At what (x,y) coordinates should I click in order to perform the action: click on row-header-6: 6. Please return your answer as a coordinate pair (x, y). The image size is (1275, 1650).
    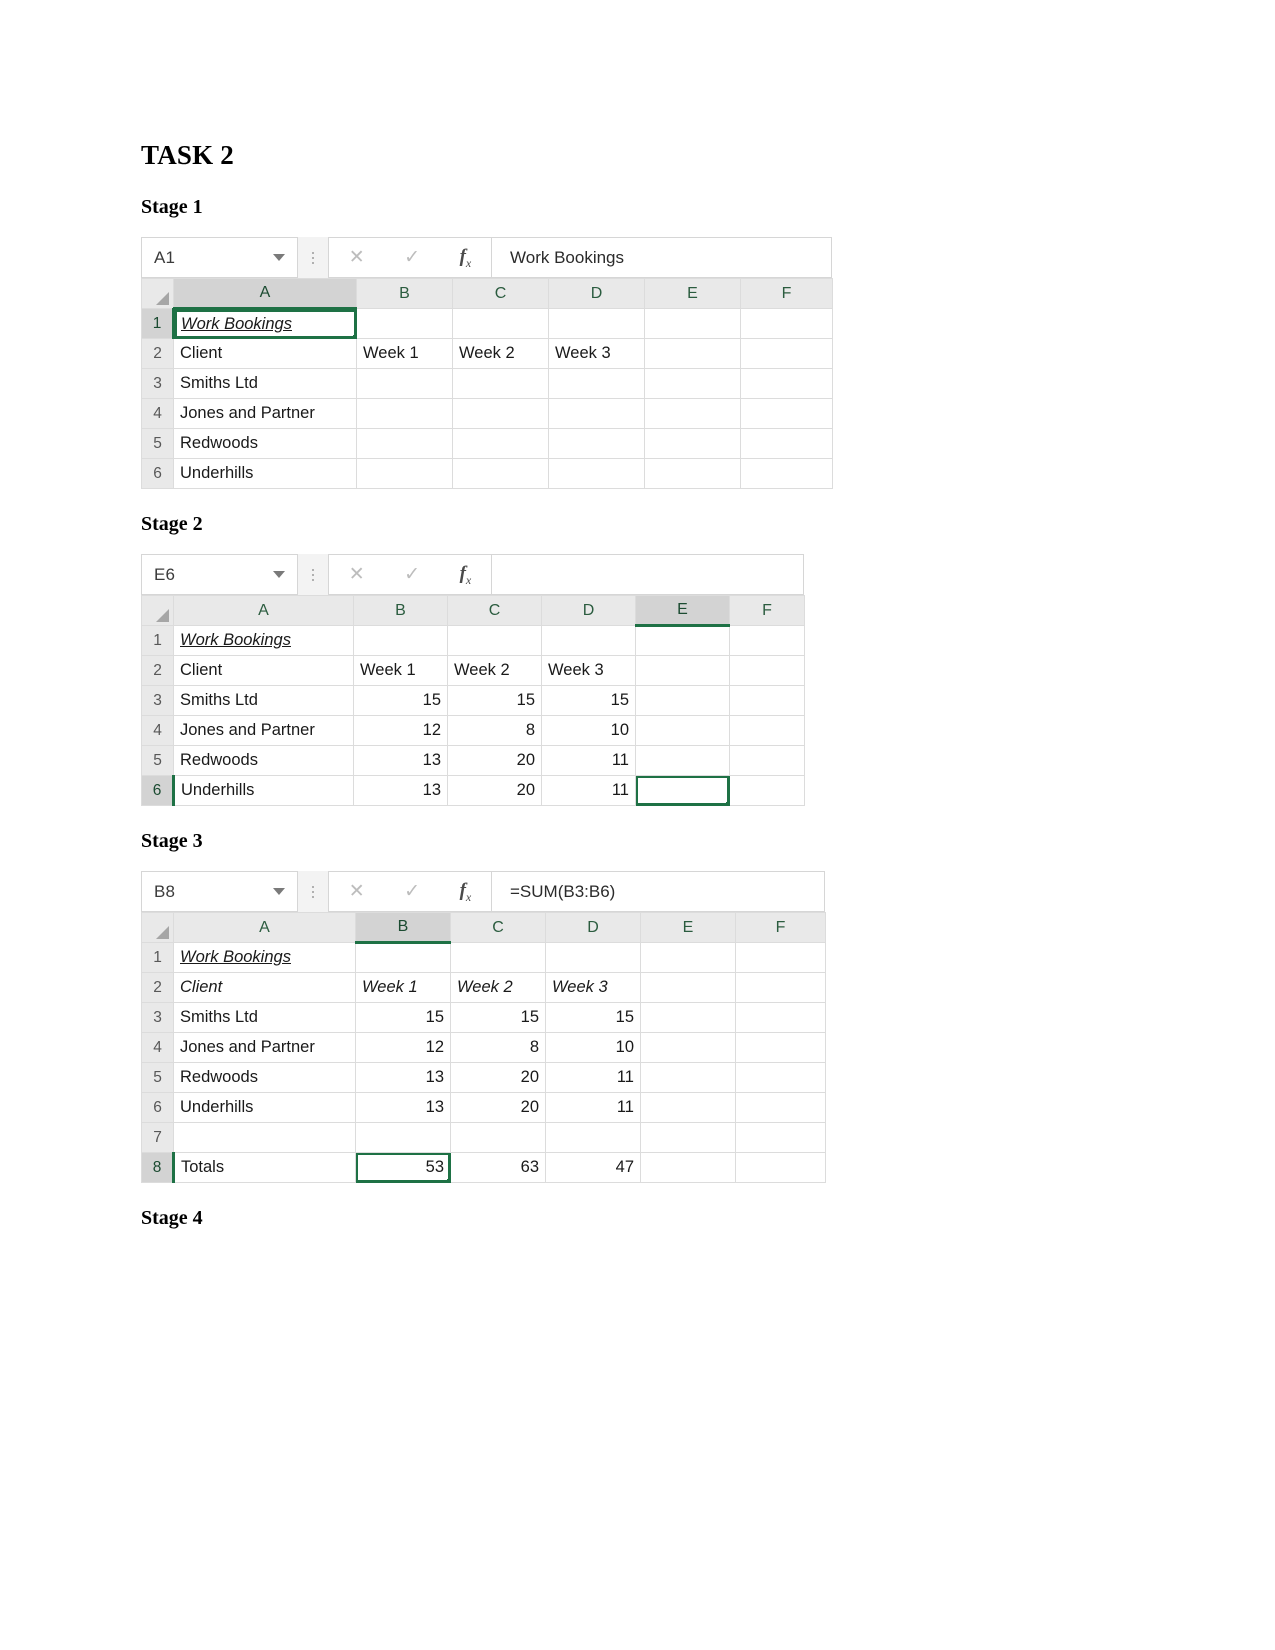
    Looking at the image, I should click on (158, 790).